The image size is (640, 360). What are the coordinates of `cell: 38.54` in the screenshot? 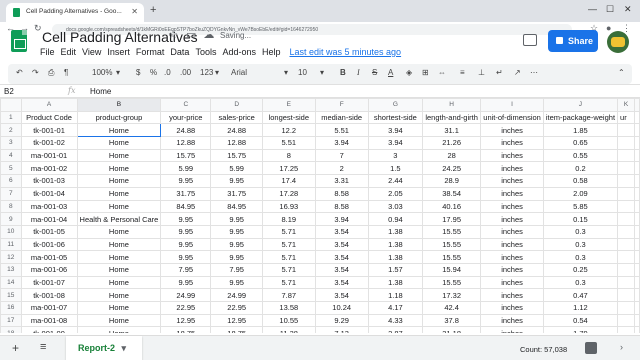 It's located at (451, 193).